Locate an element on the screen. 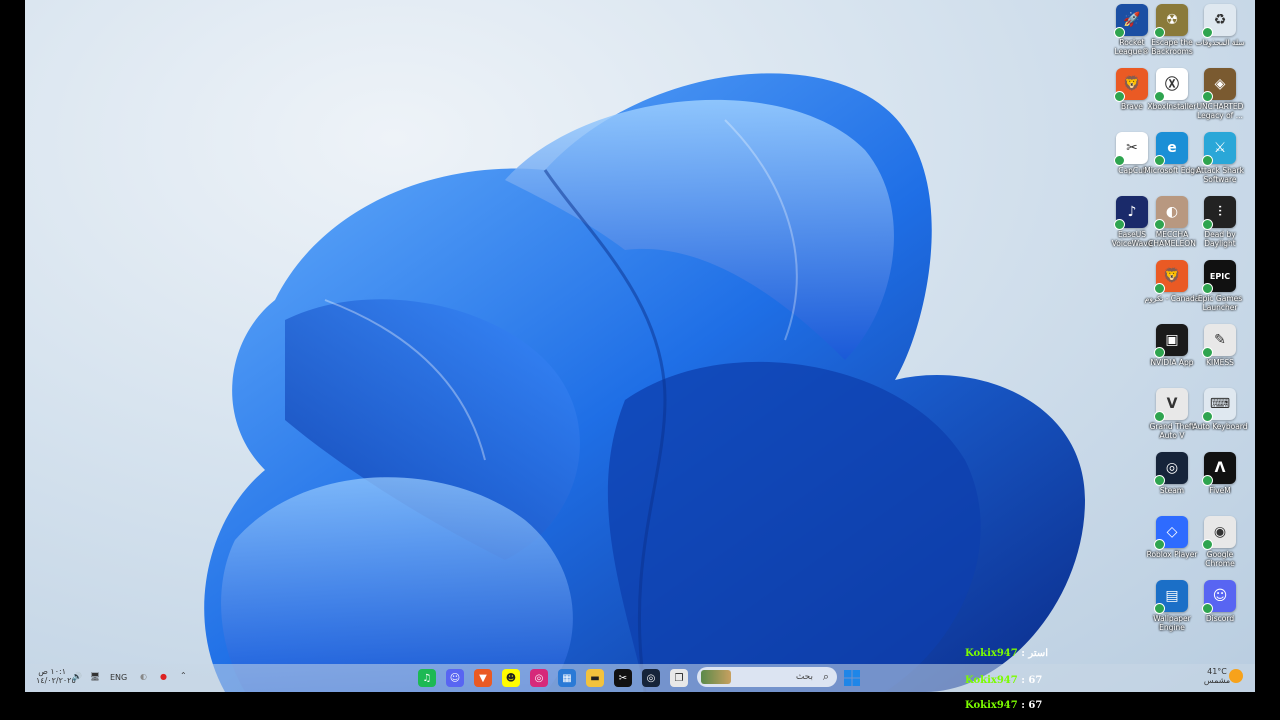  desktop-icon-kimess: ✎ KIMESS is located at coordinates (1220, 355).